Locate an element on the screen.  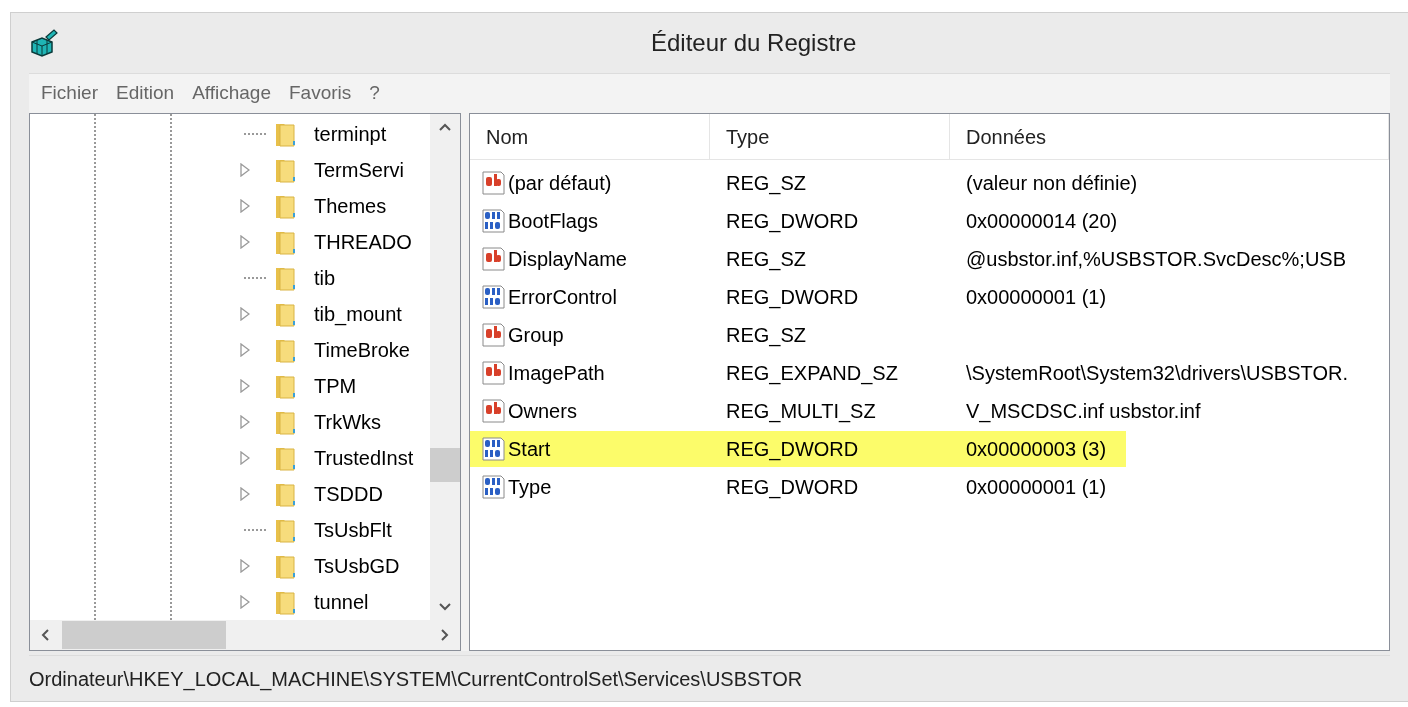
tree-item: THREADO is located at coordinates (363, 242).